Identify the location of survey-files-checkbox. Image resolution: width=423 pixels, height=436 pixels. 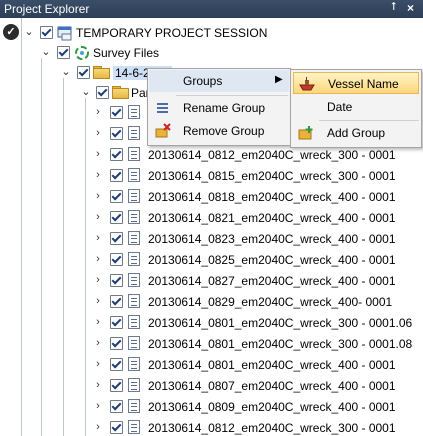
(63, 52).